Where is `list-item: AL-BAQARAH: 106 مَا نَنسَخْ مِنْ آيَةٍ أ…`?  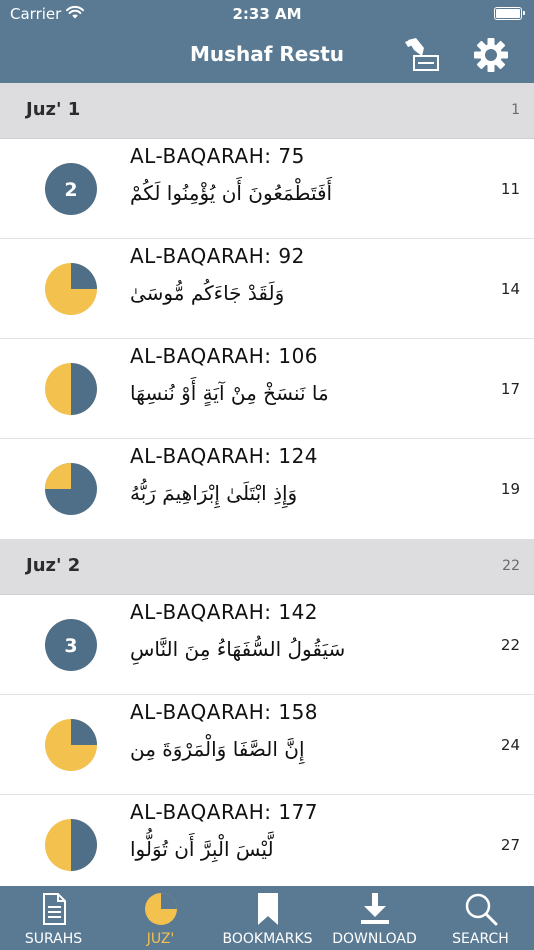
list-item: AL-BAQARAH: 106 مَا نَنسَخْ مِنْ آيَةٍ أ… is located at coordinates (267, 389).